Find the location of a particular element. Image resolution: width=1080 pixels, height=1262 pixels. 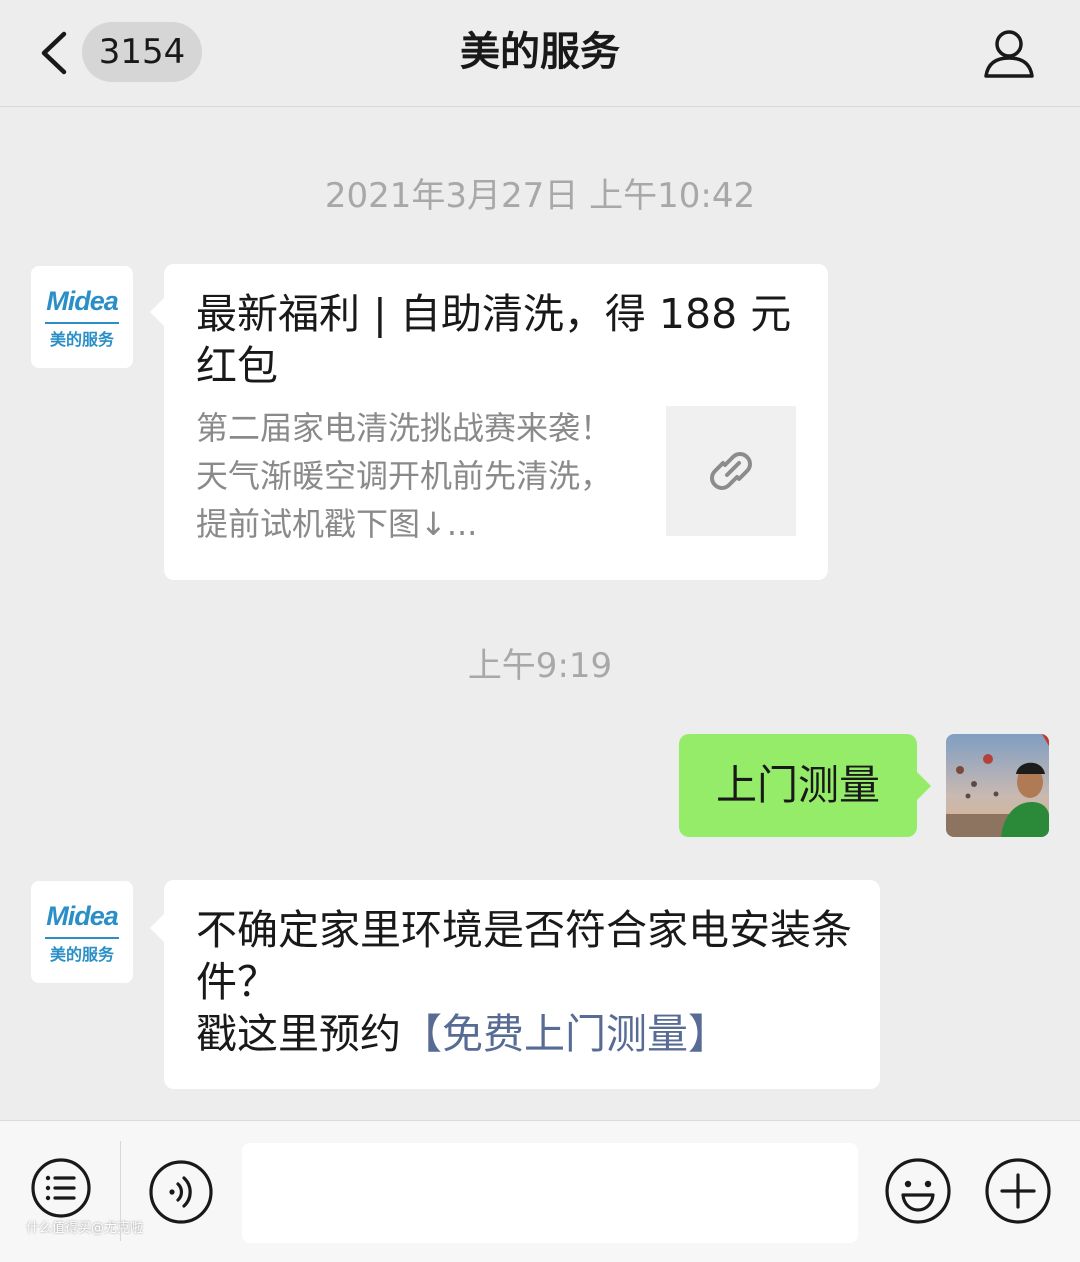

unread-count-badge: 3154 is located at coordinates (142, 52).